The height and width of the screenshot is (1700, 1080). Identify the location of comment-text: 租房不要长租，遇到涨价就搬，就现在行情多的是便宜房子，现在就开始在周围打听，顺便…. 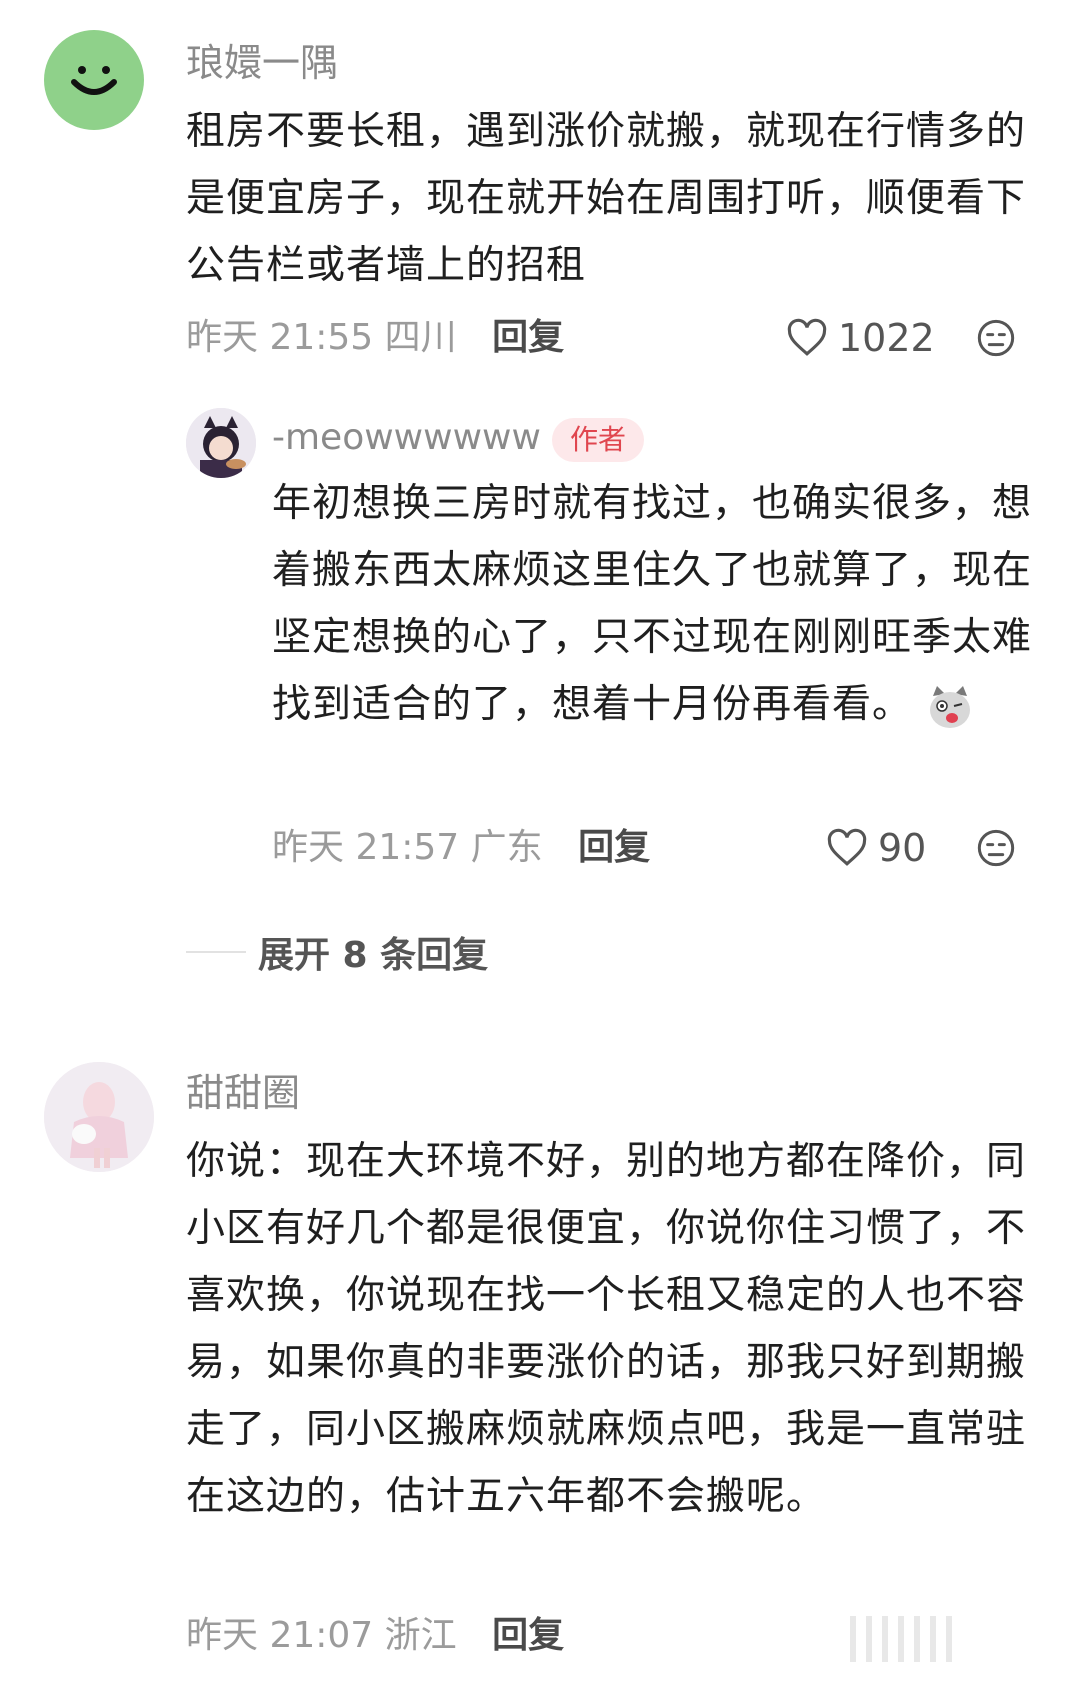
(606, 198).